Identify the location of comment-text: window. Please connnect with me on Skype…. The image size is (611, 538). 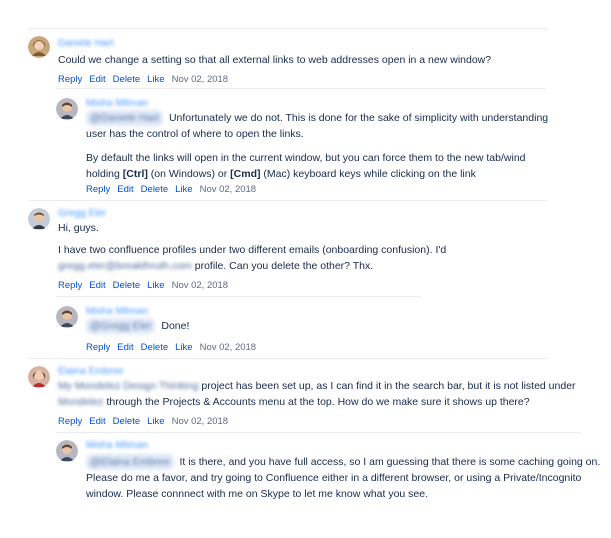
(257, 494).